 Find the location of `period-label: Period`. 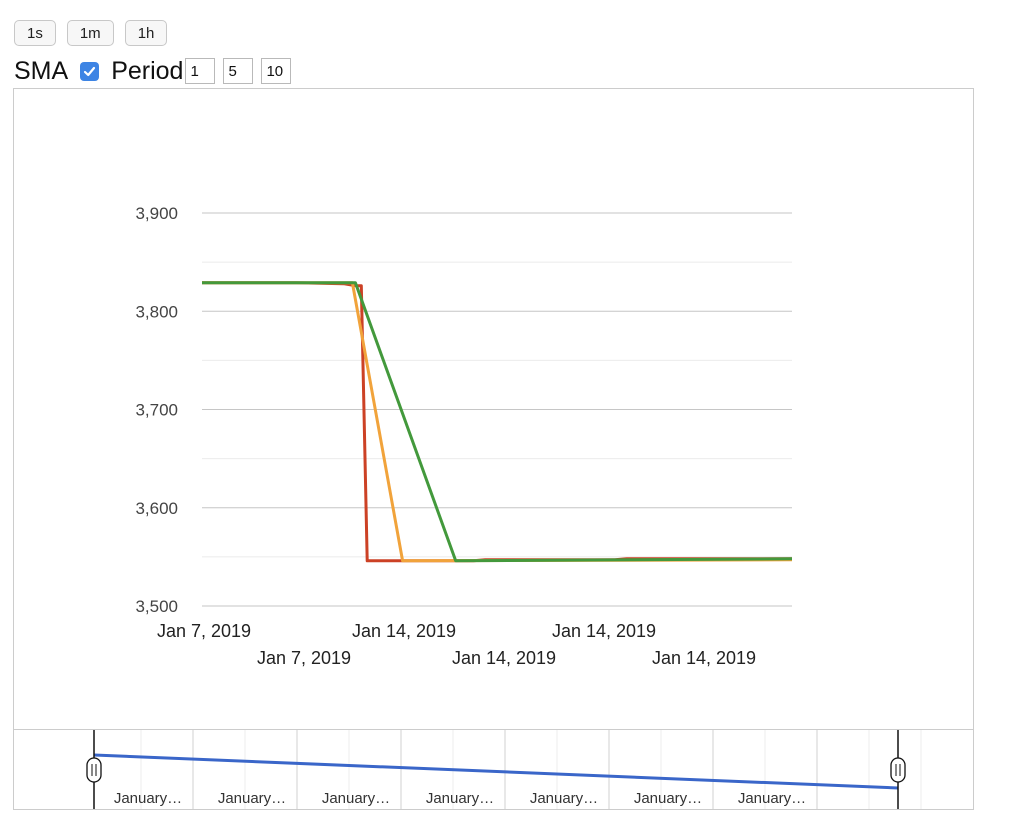

period-label: Period is located at coordinates (147, 70).